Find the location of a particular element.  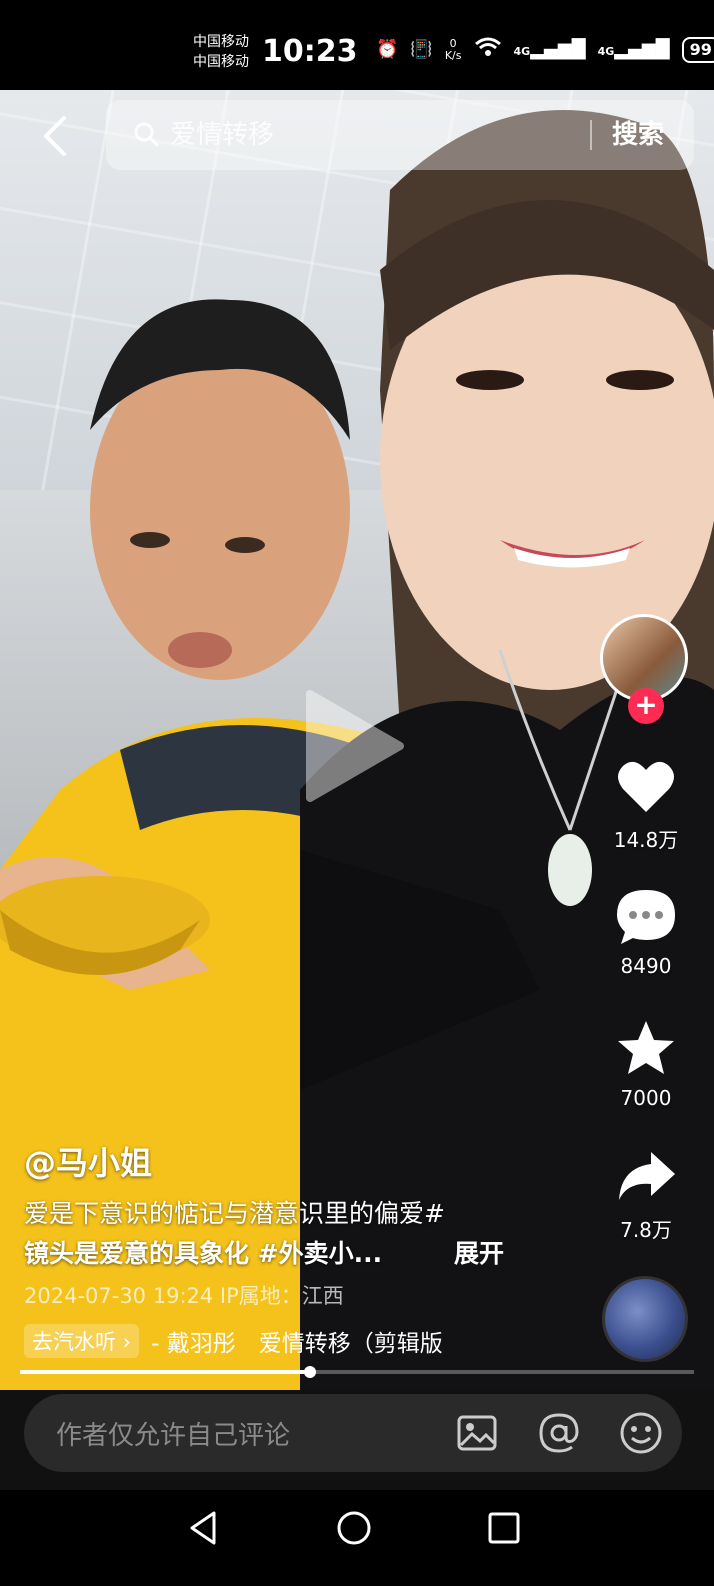

square-recent-icon is located at coordinates (504, 1528).